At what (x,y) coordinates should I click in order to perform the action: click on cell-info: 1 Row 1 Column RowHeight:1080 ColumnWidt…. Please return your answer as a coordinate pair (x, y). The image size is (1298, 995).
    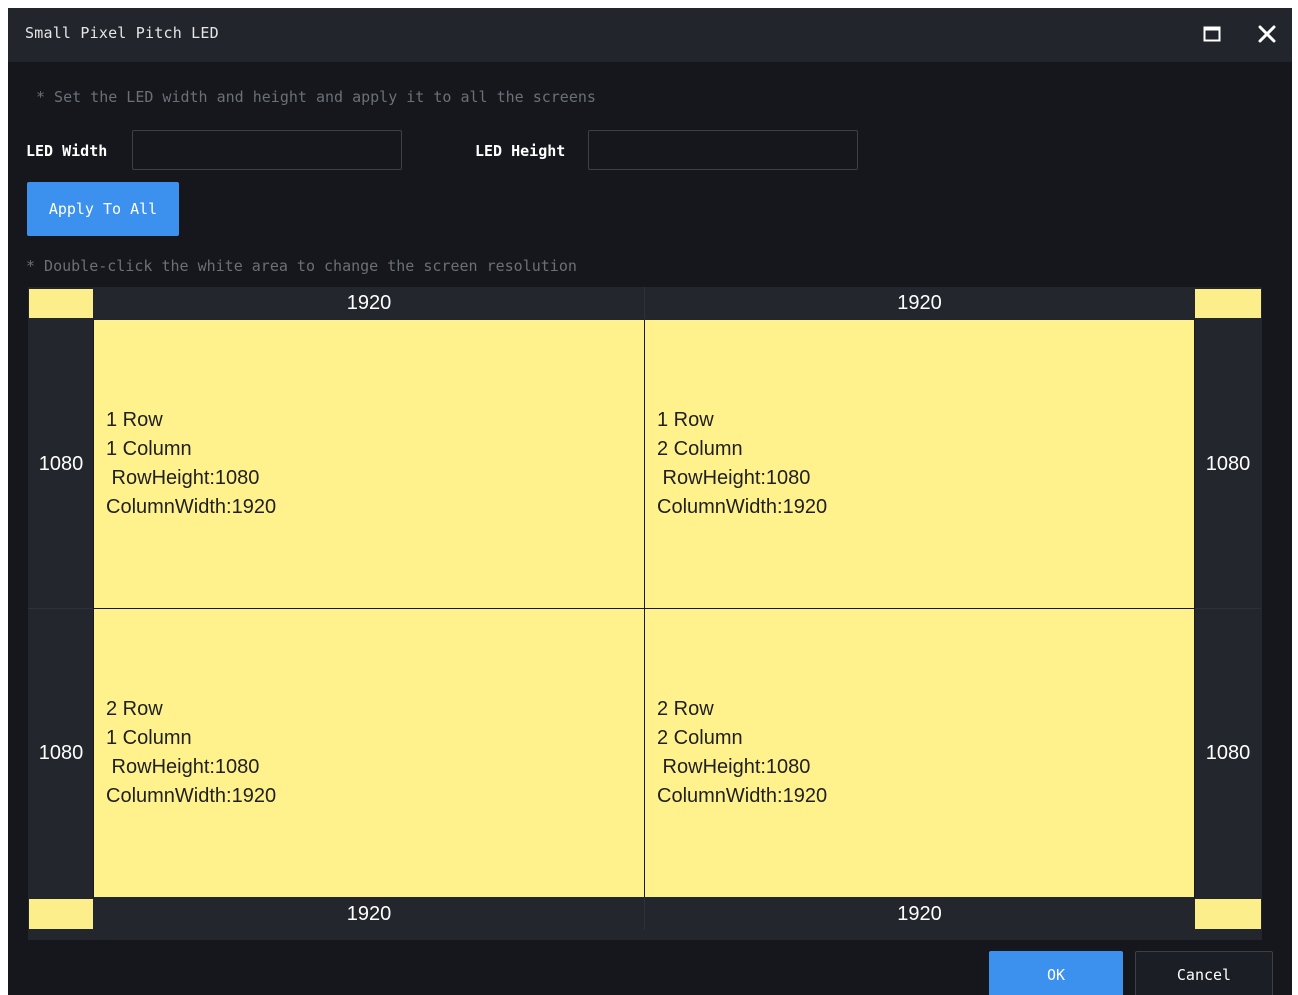
    Looking at the image, I should click on (191, 464).